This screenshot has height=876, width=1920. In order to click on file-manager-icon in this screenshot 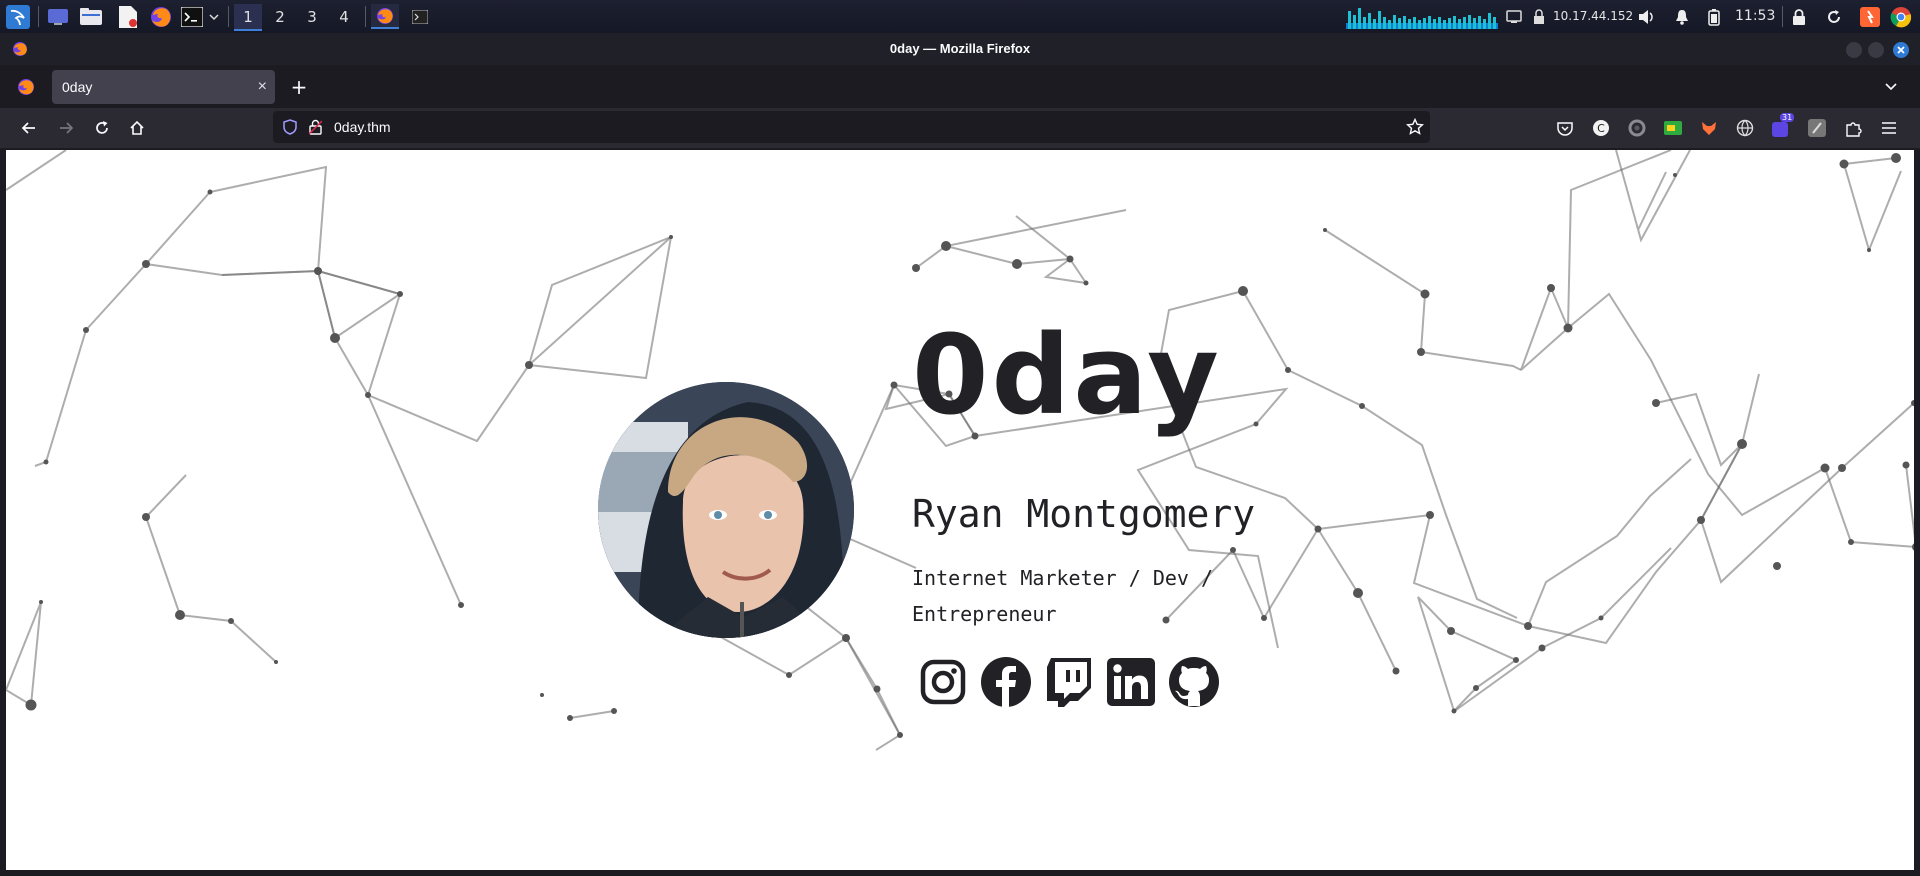, I will do `click(91, 16)`.